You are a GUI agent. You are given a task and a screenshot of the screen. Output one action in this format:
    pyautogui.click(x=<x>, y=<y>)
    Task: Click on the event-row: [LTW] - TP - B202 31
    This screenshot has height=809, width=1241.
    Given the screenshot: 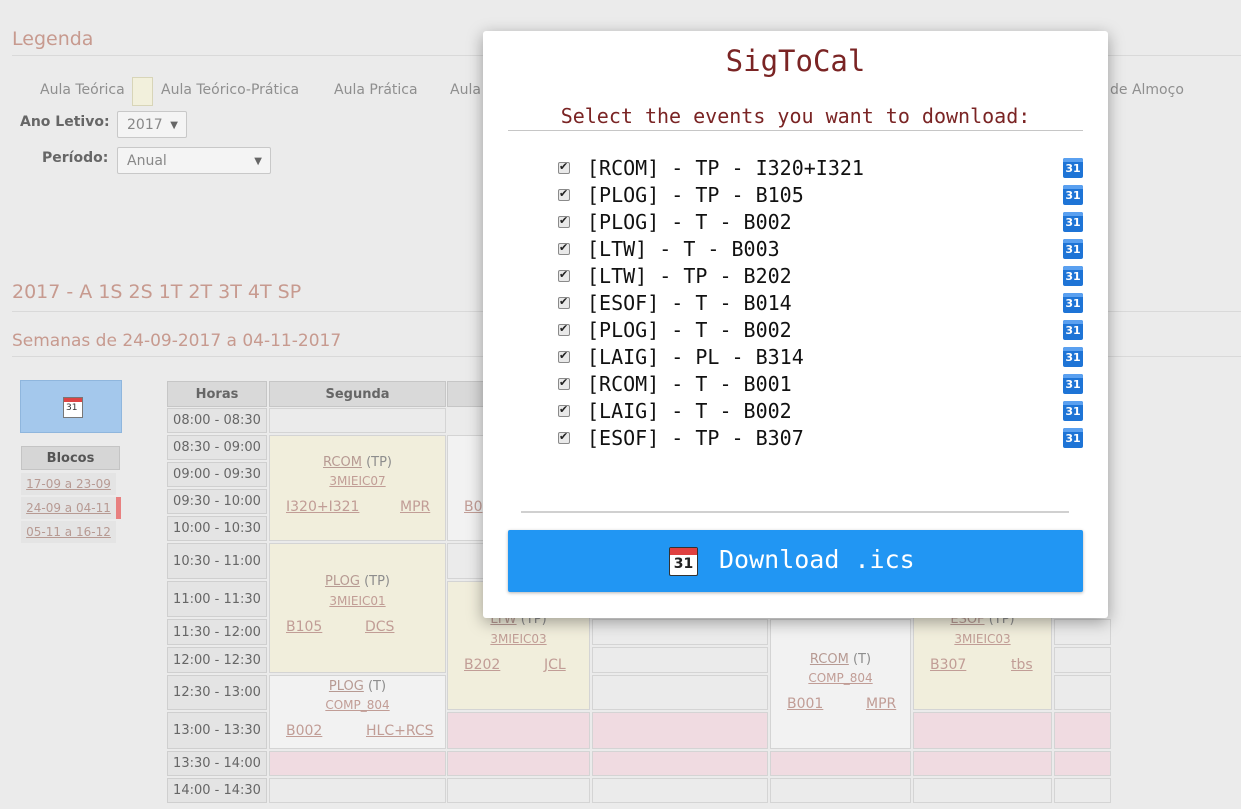 What is the action you would take?
    pyautogui.click(x=820, y=277)
    